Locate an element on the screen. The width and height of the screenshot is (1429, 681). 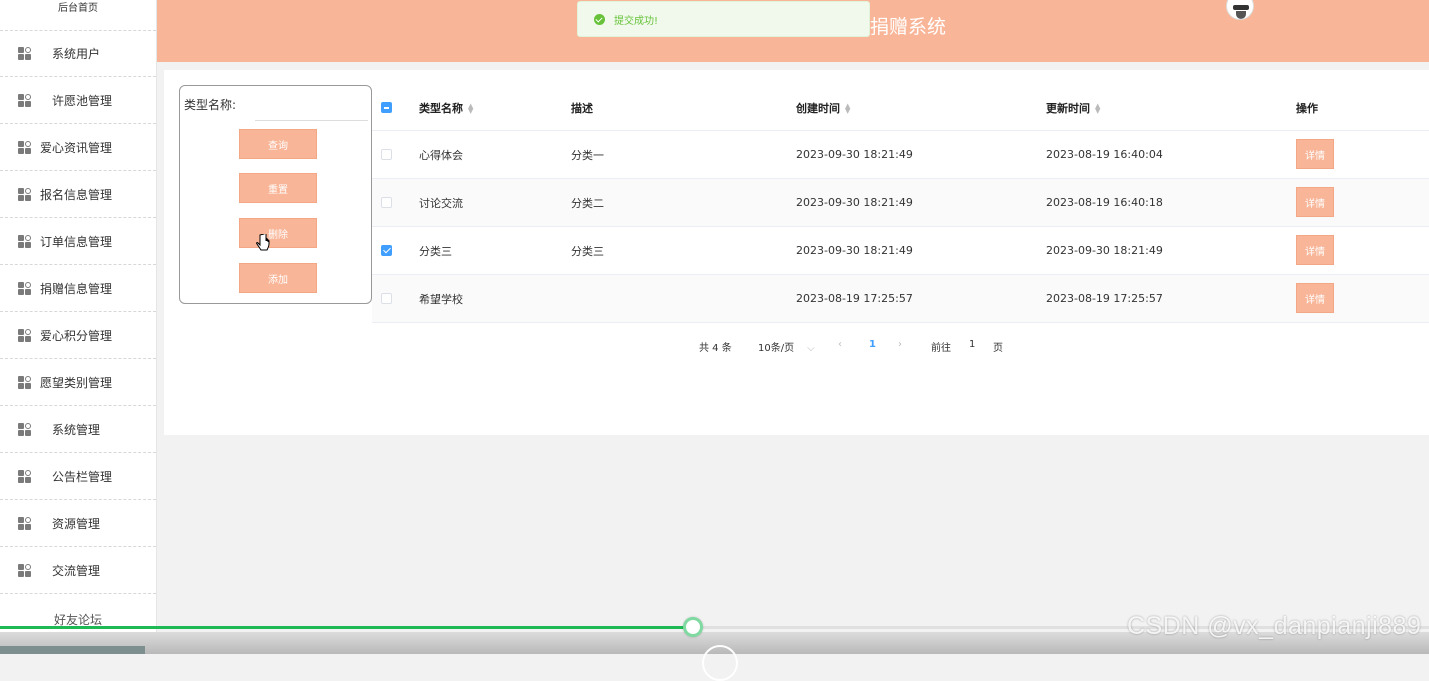
cell-type-name: 希望学校 is located at coordinates (441, 299).